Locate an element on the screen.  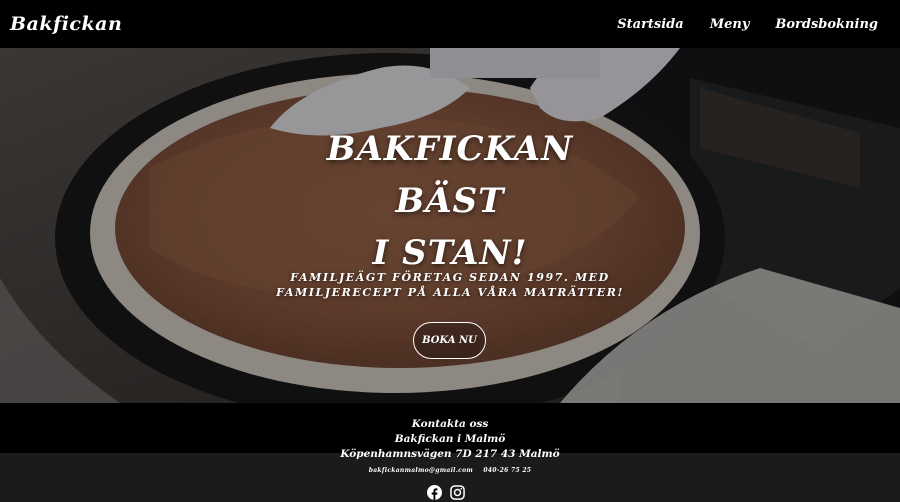
footer-contact-line: bakfickanmalmo@gmail.com 040-26 75 25 is located at coordinates (450, 470).